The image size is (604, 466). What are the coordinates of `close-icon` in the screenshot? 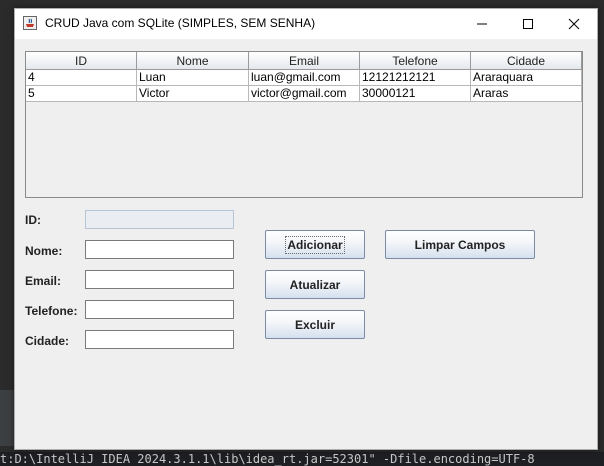 It's located at (574, 24).